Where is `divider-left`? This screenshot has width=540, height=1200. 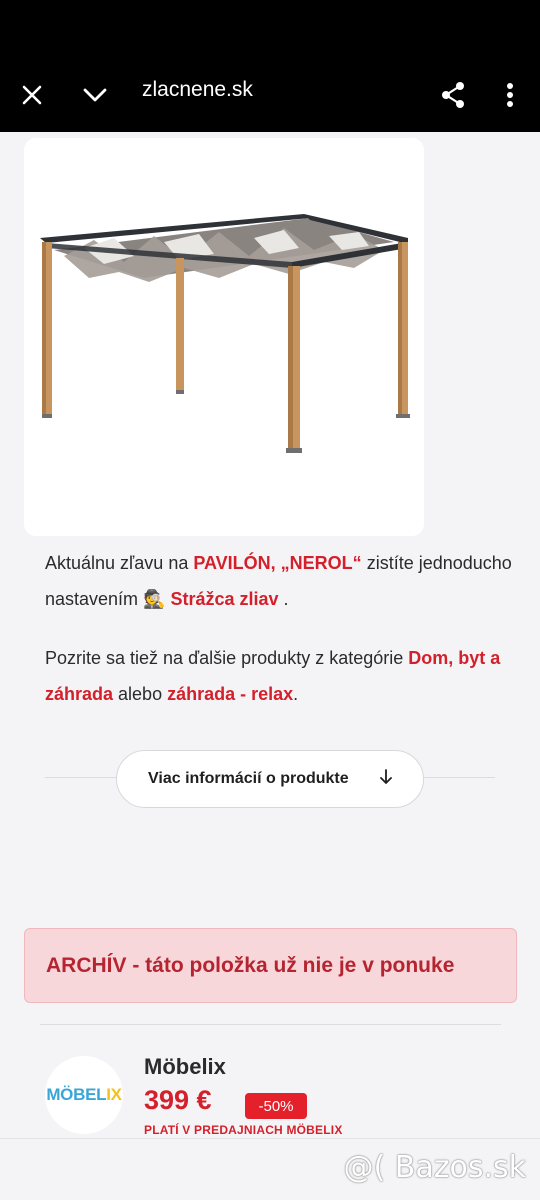 divider-left is located at coordinates (81, 777).